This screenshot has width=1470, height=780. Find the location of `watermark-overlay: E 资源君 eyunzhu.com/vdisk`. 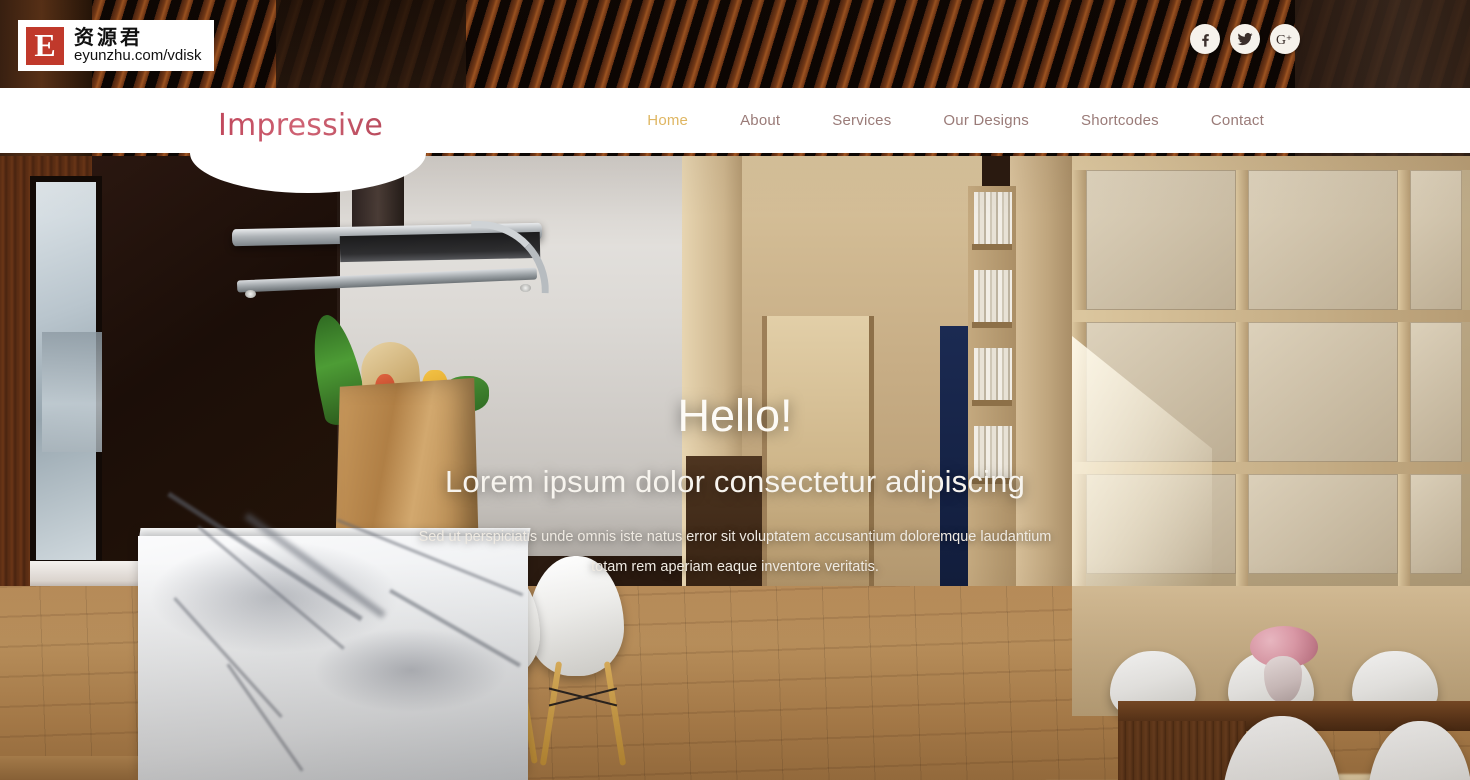

watermark-overlay: E 资源君 eyunzhu.com/vdisk is located at coordinates (116, 45).